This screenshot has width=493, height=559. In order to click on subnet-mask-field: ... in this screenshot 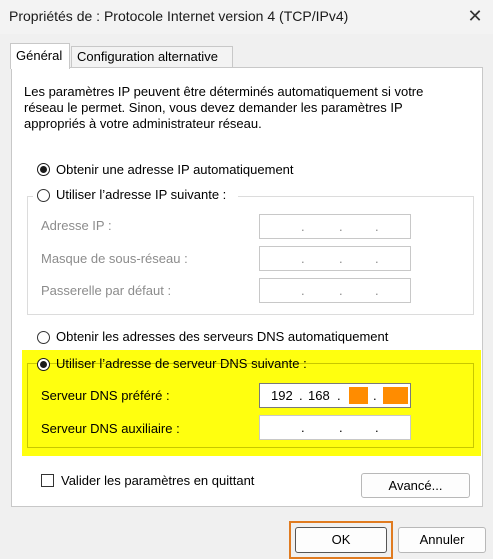, I will do `click(335, 258)`.